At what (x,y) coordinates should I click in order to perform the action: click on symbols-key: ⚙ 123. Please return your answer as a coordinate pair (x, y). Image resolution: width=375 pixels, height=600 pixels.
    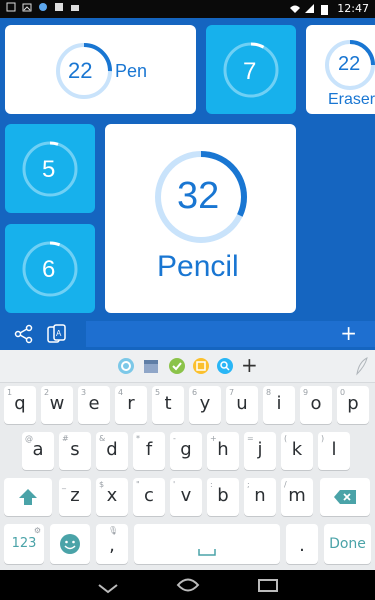
    Looking at the image, I should click on (24, 544).